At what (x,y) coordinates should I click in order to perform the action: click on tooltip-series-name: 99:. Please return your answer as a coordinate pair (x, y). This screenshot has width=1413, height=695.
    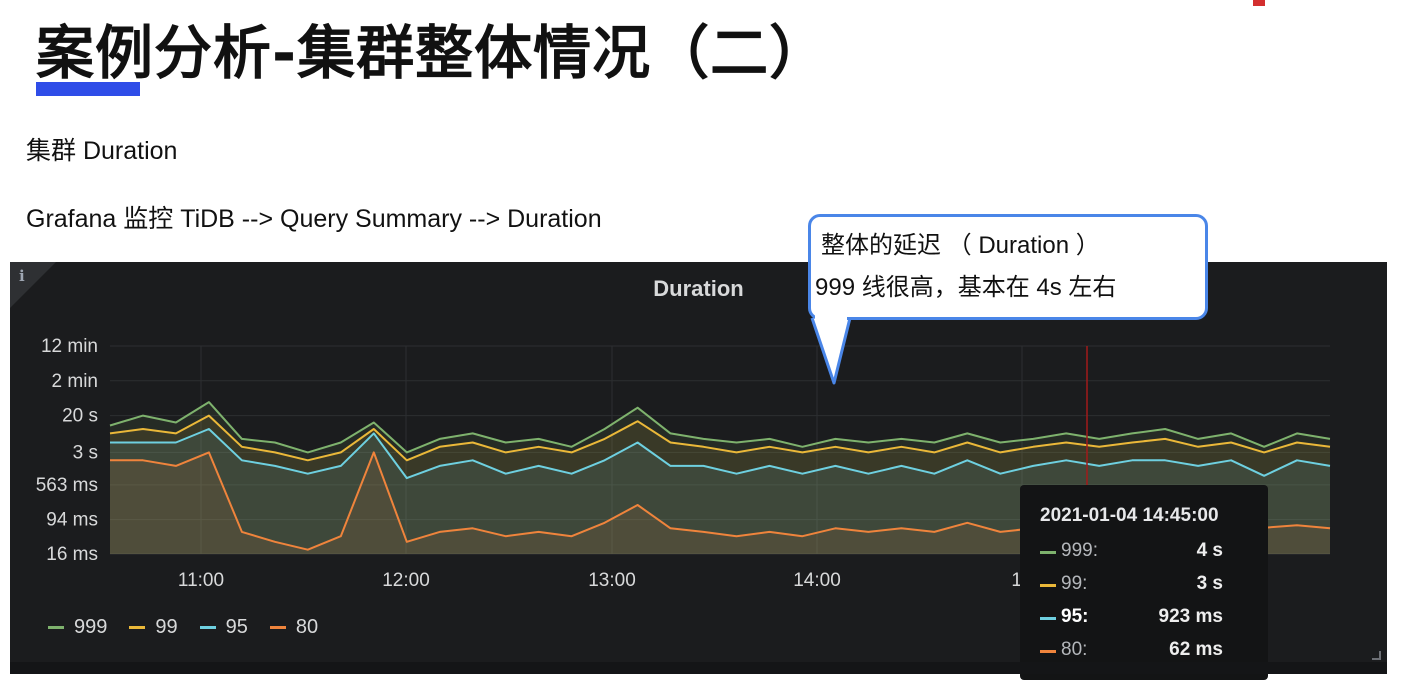
    Looking at the image, I should click on (1074, 583).